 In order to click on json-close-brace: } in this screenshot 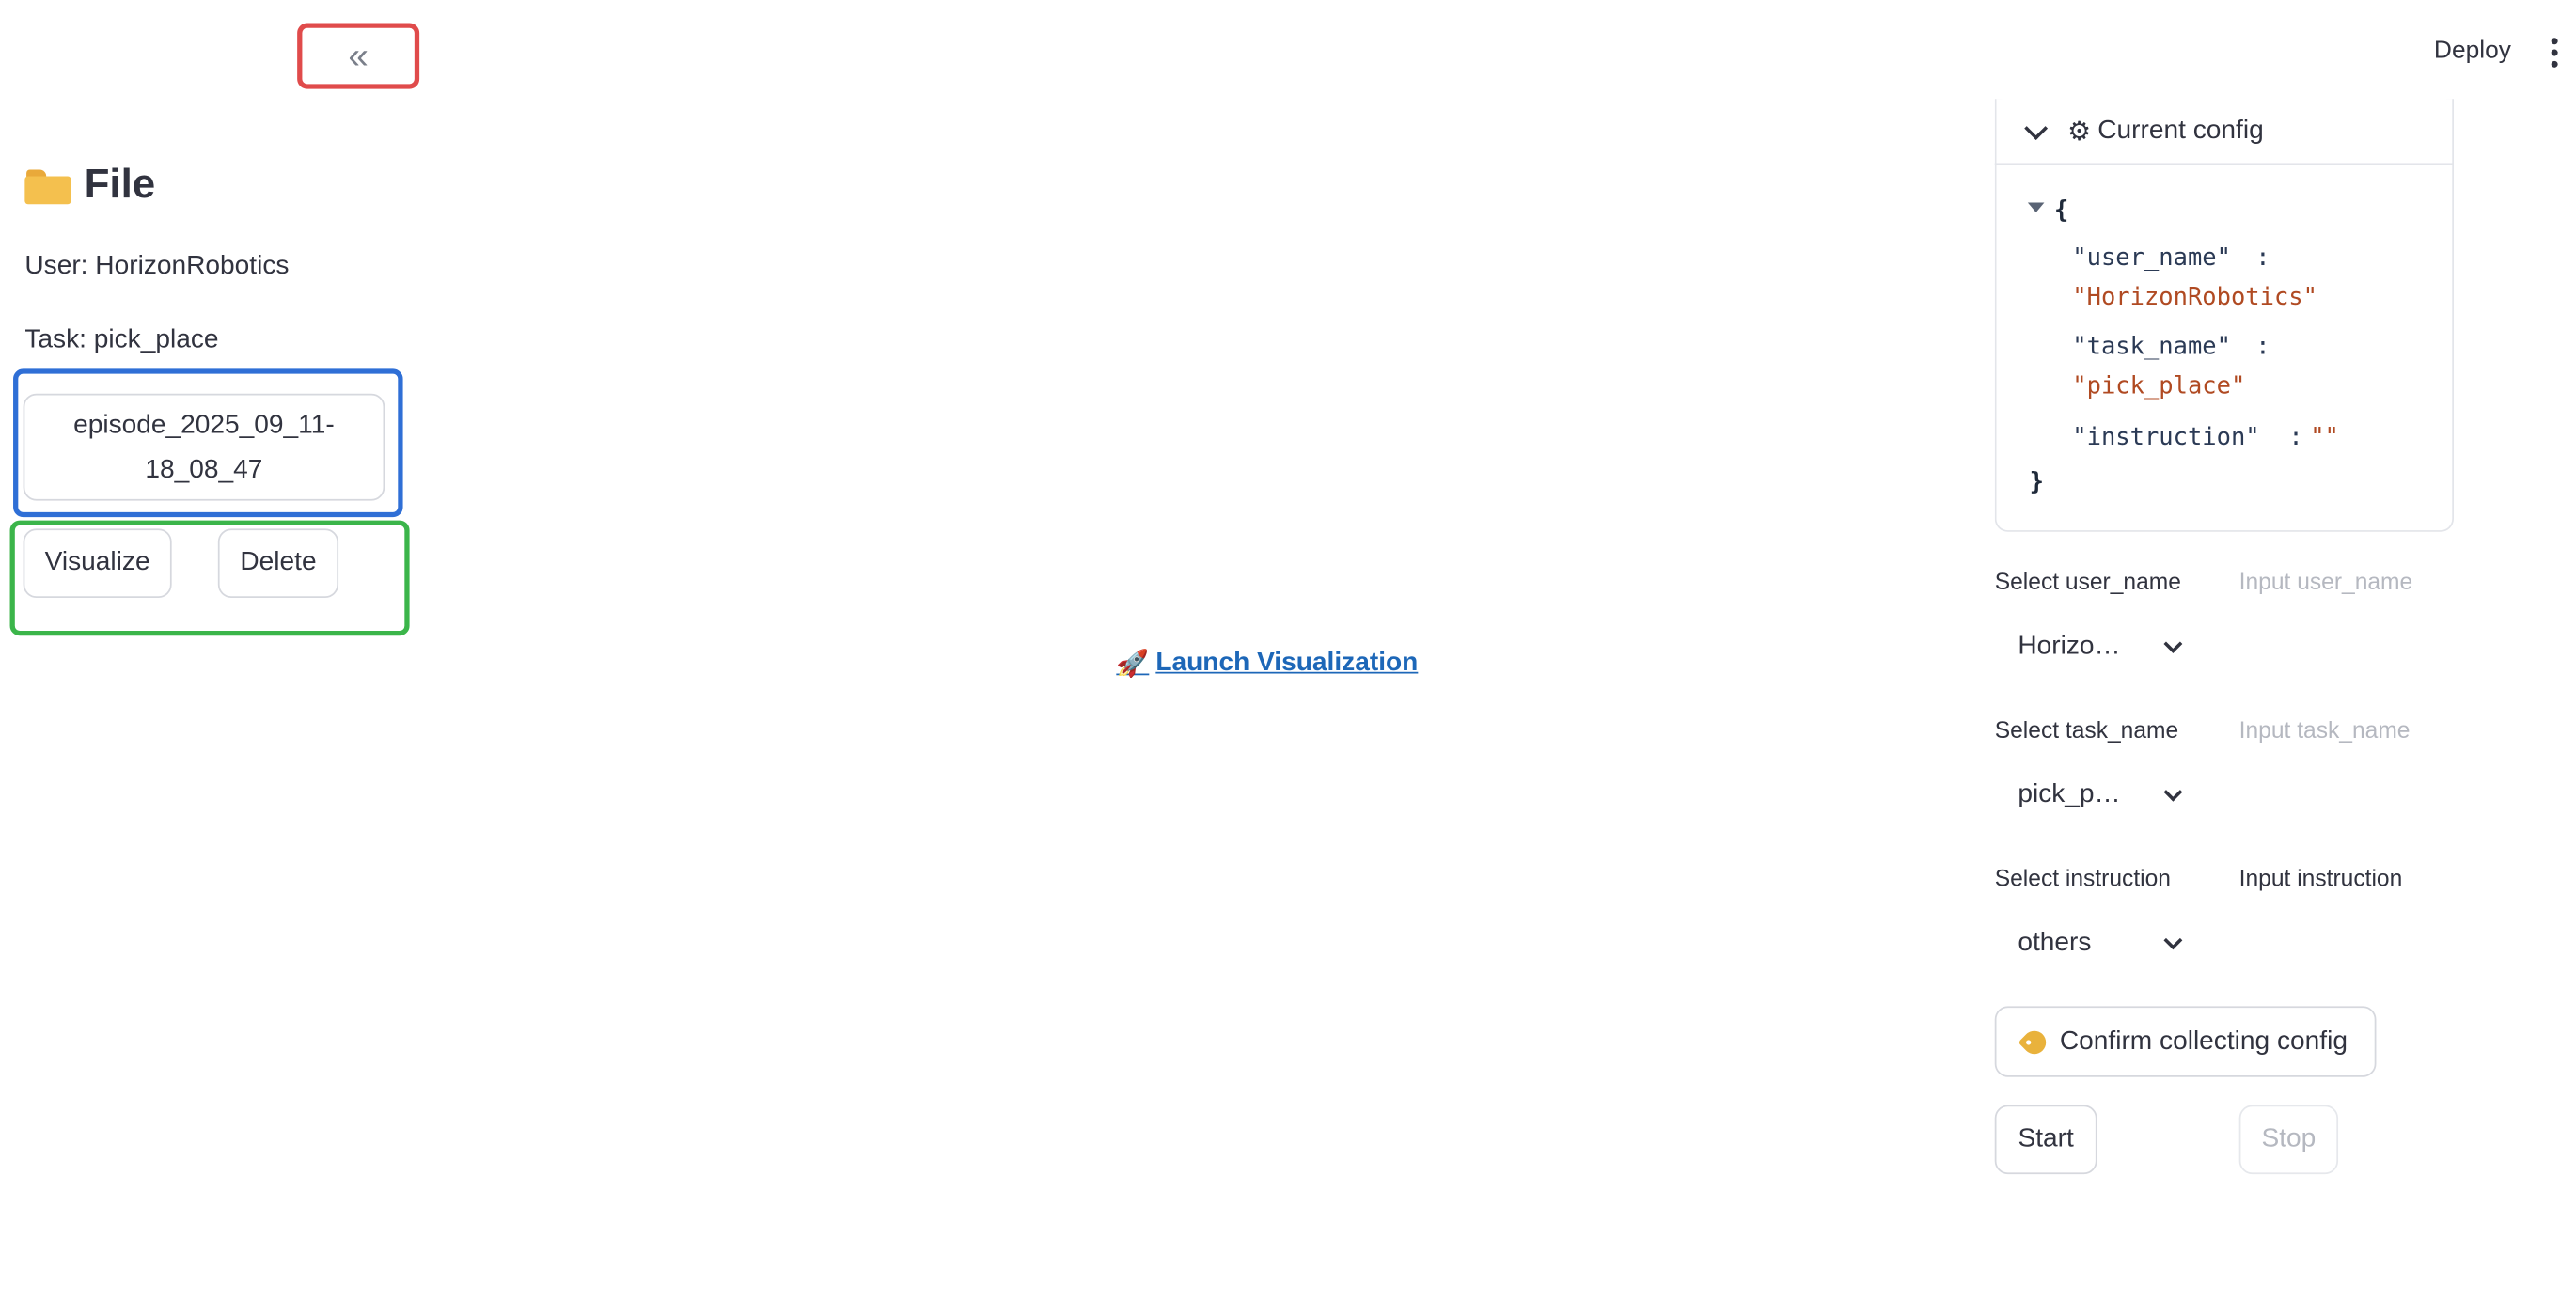, I will do `click(2037, 482)`.